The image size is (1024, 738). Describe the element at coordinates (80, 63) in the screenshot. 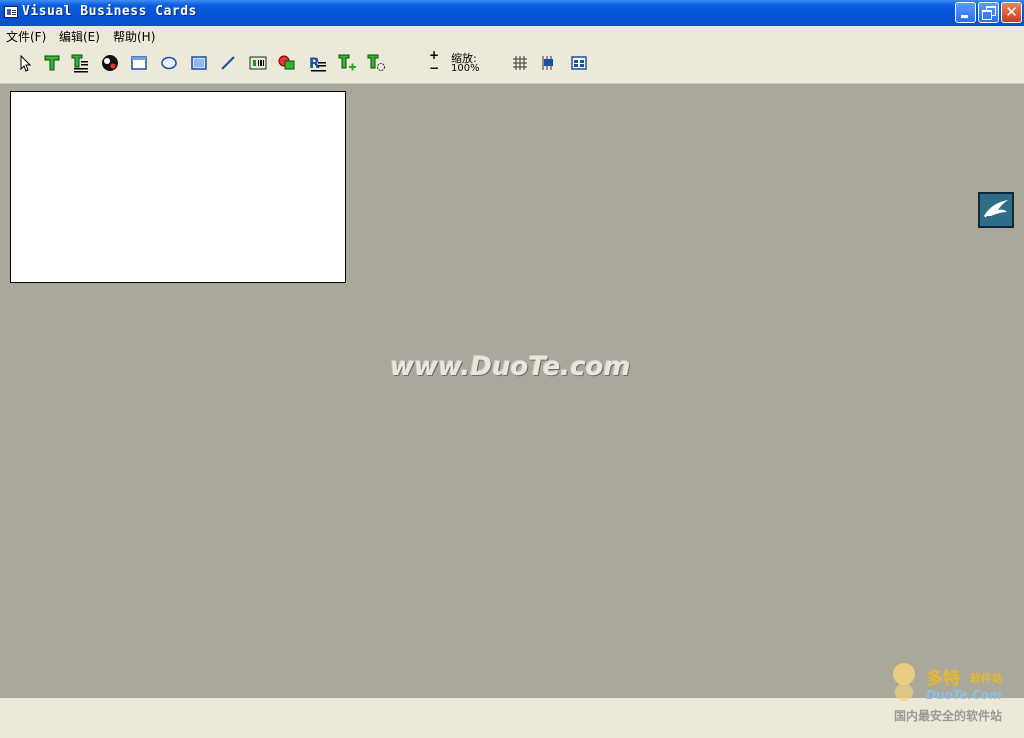

I see `multiline-text-icon` at that location.